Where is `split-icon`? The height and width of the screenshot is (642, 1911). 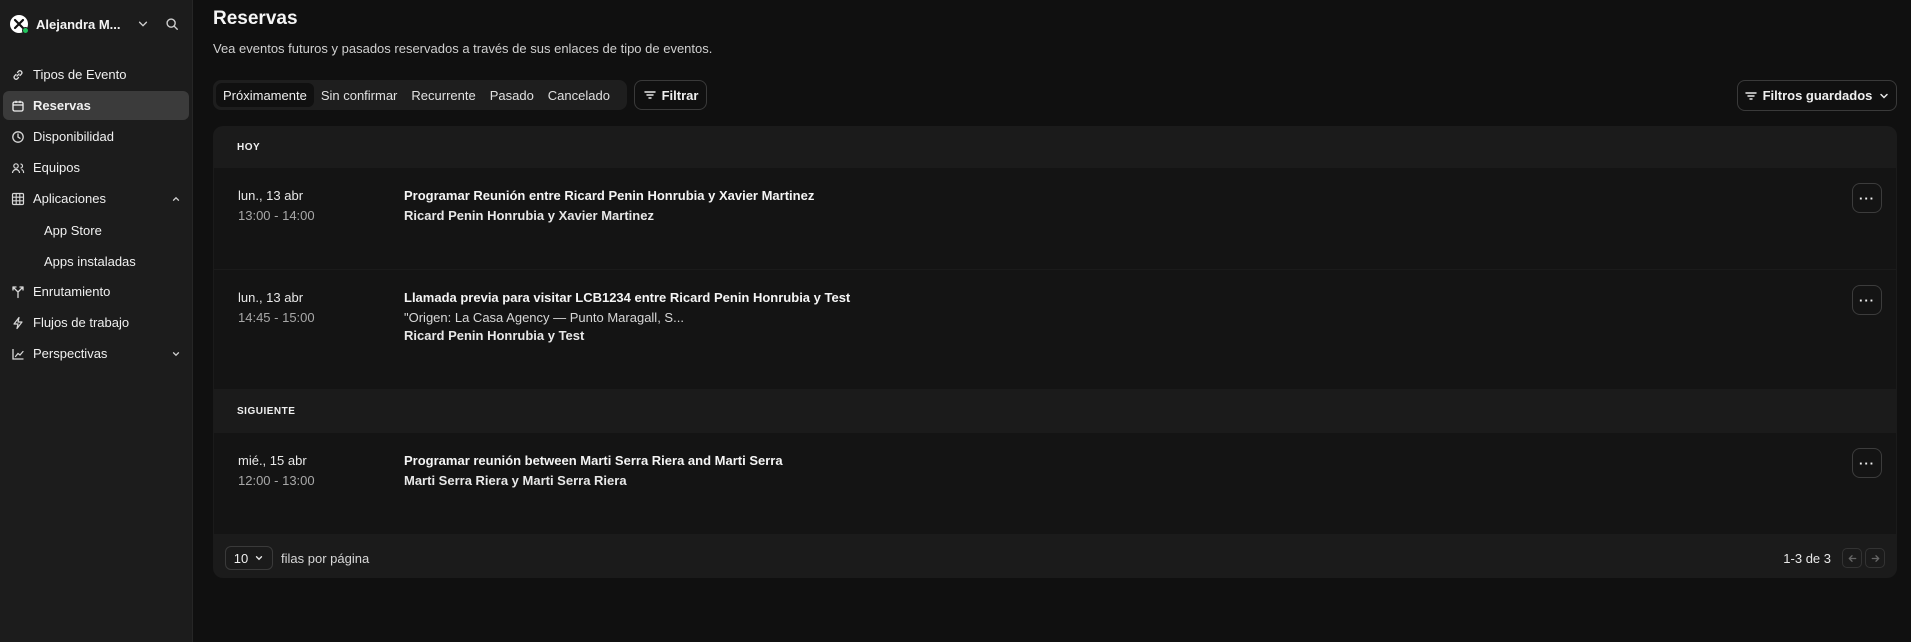 split-icon is located at coordinates (18, 291).